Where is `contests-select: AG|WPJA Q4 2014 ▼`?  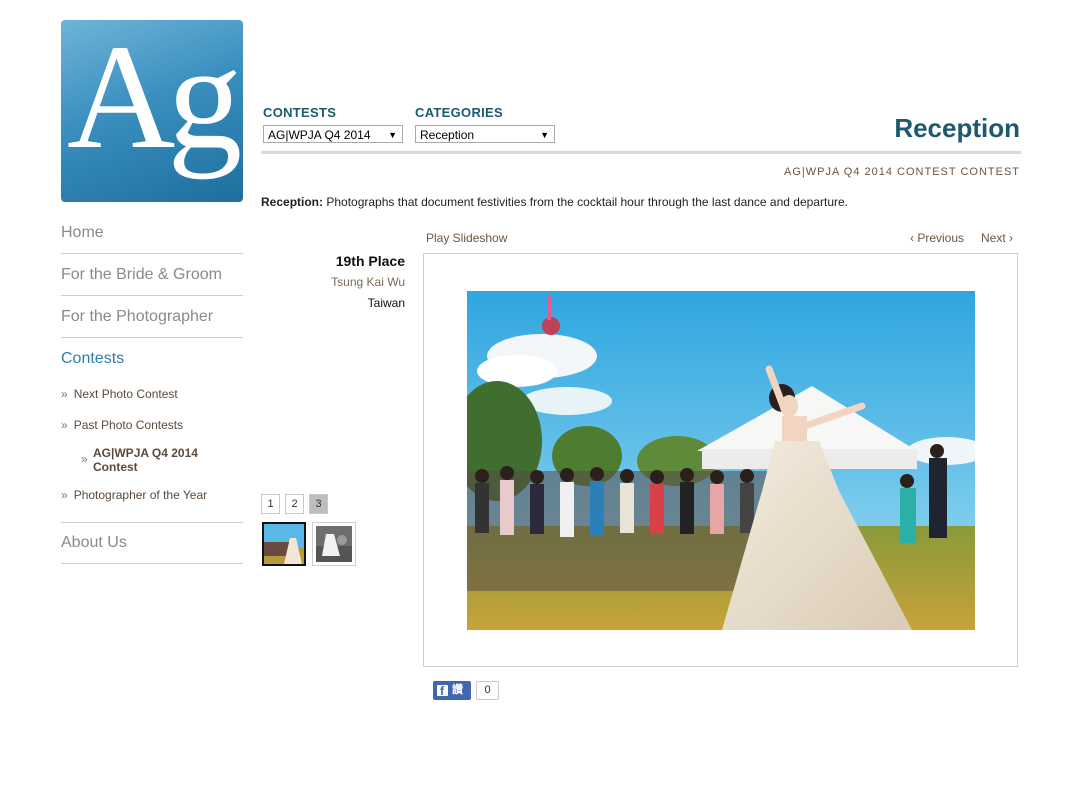
contests-select: AG|WPJA Q4 2014 ▼ is located at coordinates (333, 134).